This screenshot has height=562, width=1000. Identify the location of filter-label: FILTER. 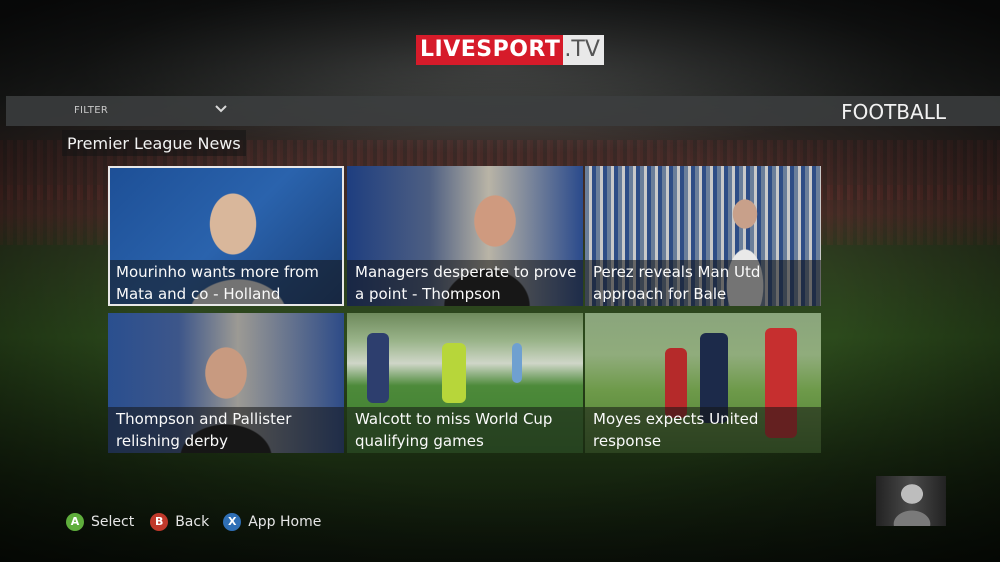
(91, 110).